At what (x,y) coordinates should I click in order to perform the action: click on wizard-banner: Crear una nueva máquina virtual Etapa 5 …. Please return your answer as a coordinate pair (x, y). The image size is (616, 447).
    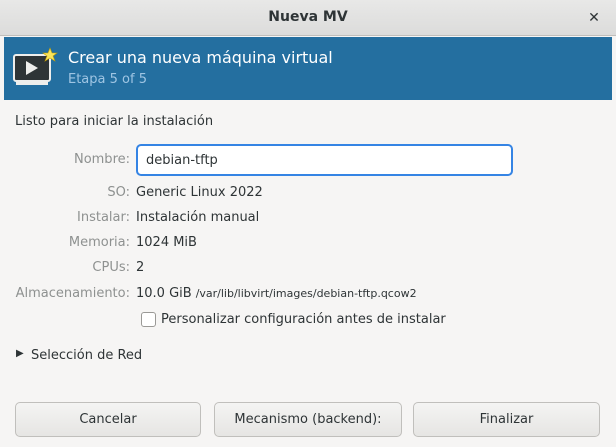
    Looking at the image, I should click on (308, 68).